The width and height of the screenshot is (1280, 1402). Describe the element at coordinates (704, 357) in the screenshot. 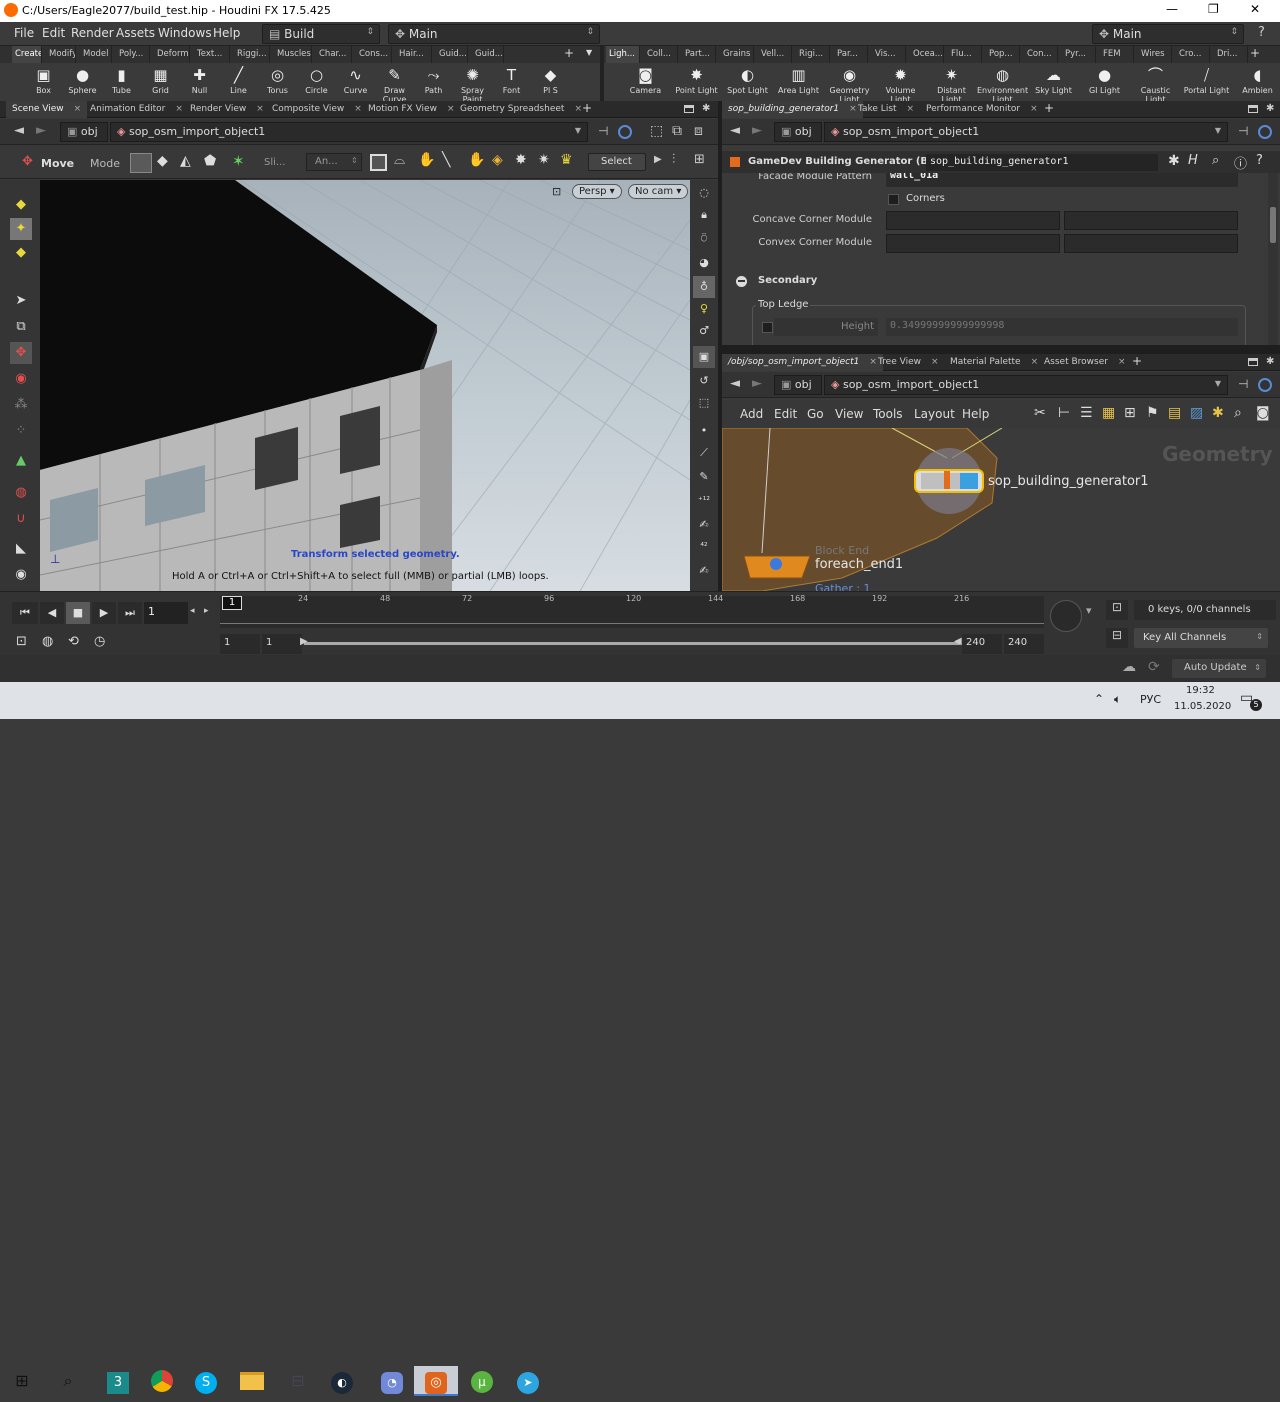

I see `scene-icon: ▣` at that location.